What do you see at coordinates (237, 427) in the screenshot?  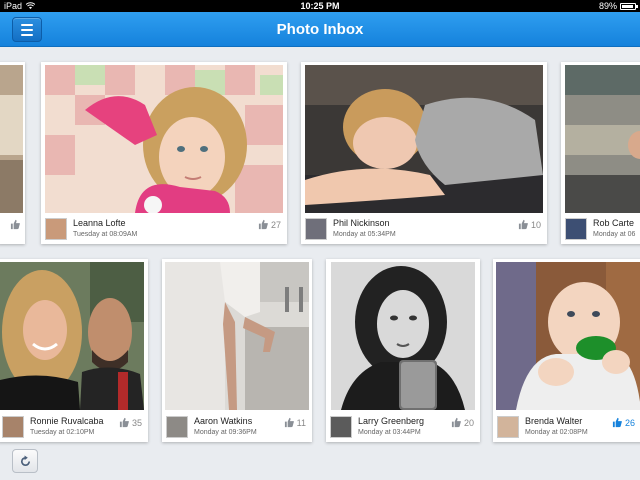 I see `card-footer: Aaron Watkins Monday at 09:36PM 11` at bounding box center [237, 427].